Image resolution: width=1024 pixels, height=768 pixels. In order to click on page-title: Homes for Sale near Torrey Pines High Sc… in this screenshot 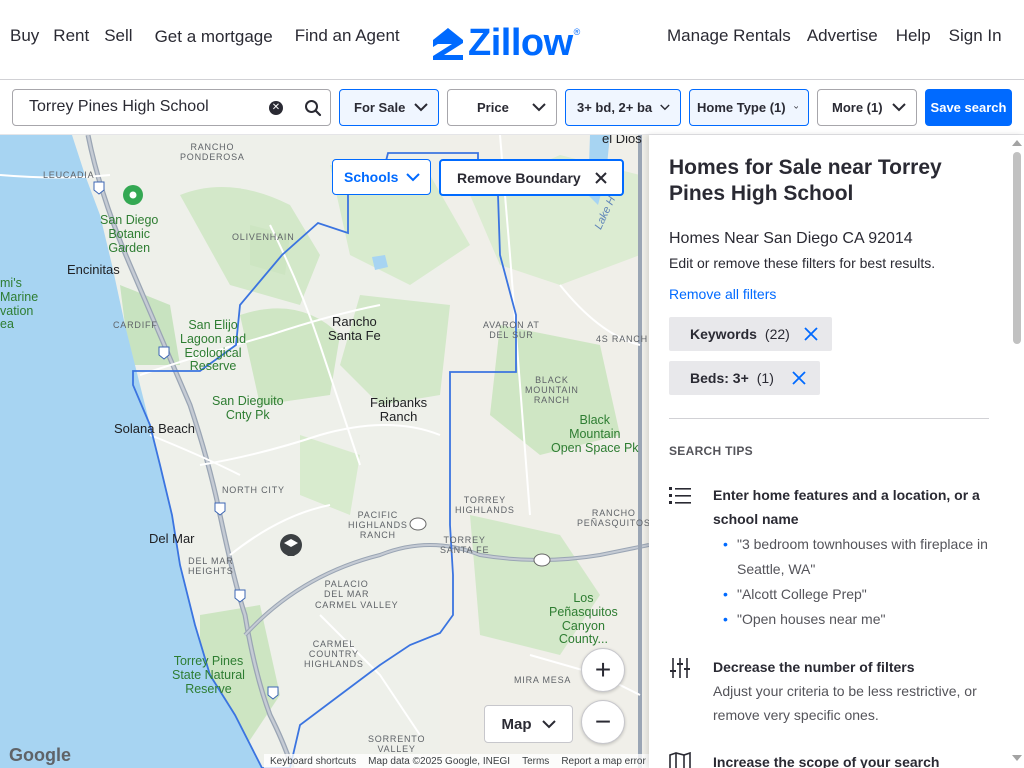, I will do `click(805, 180)`.